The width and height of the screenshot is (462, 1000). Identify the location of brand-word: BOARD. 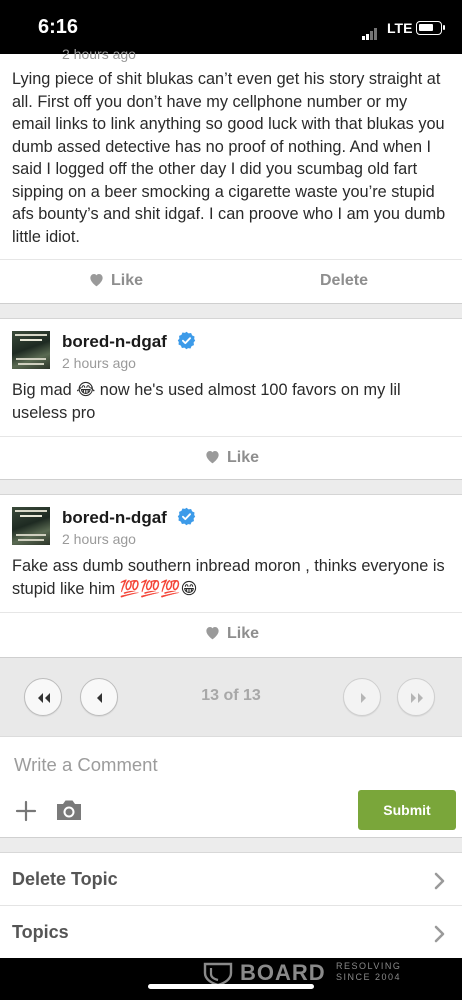
(283, 972).